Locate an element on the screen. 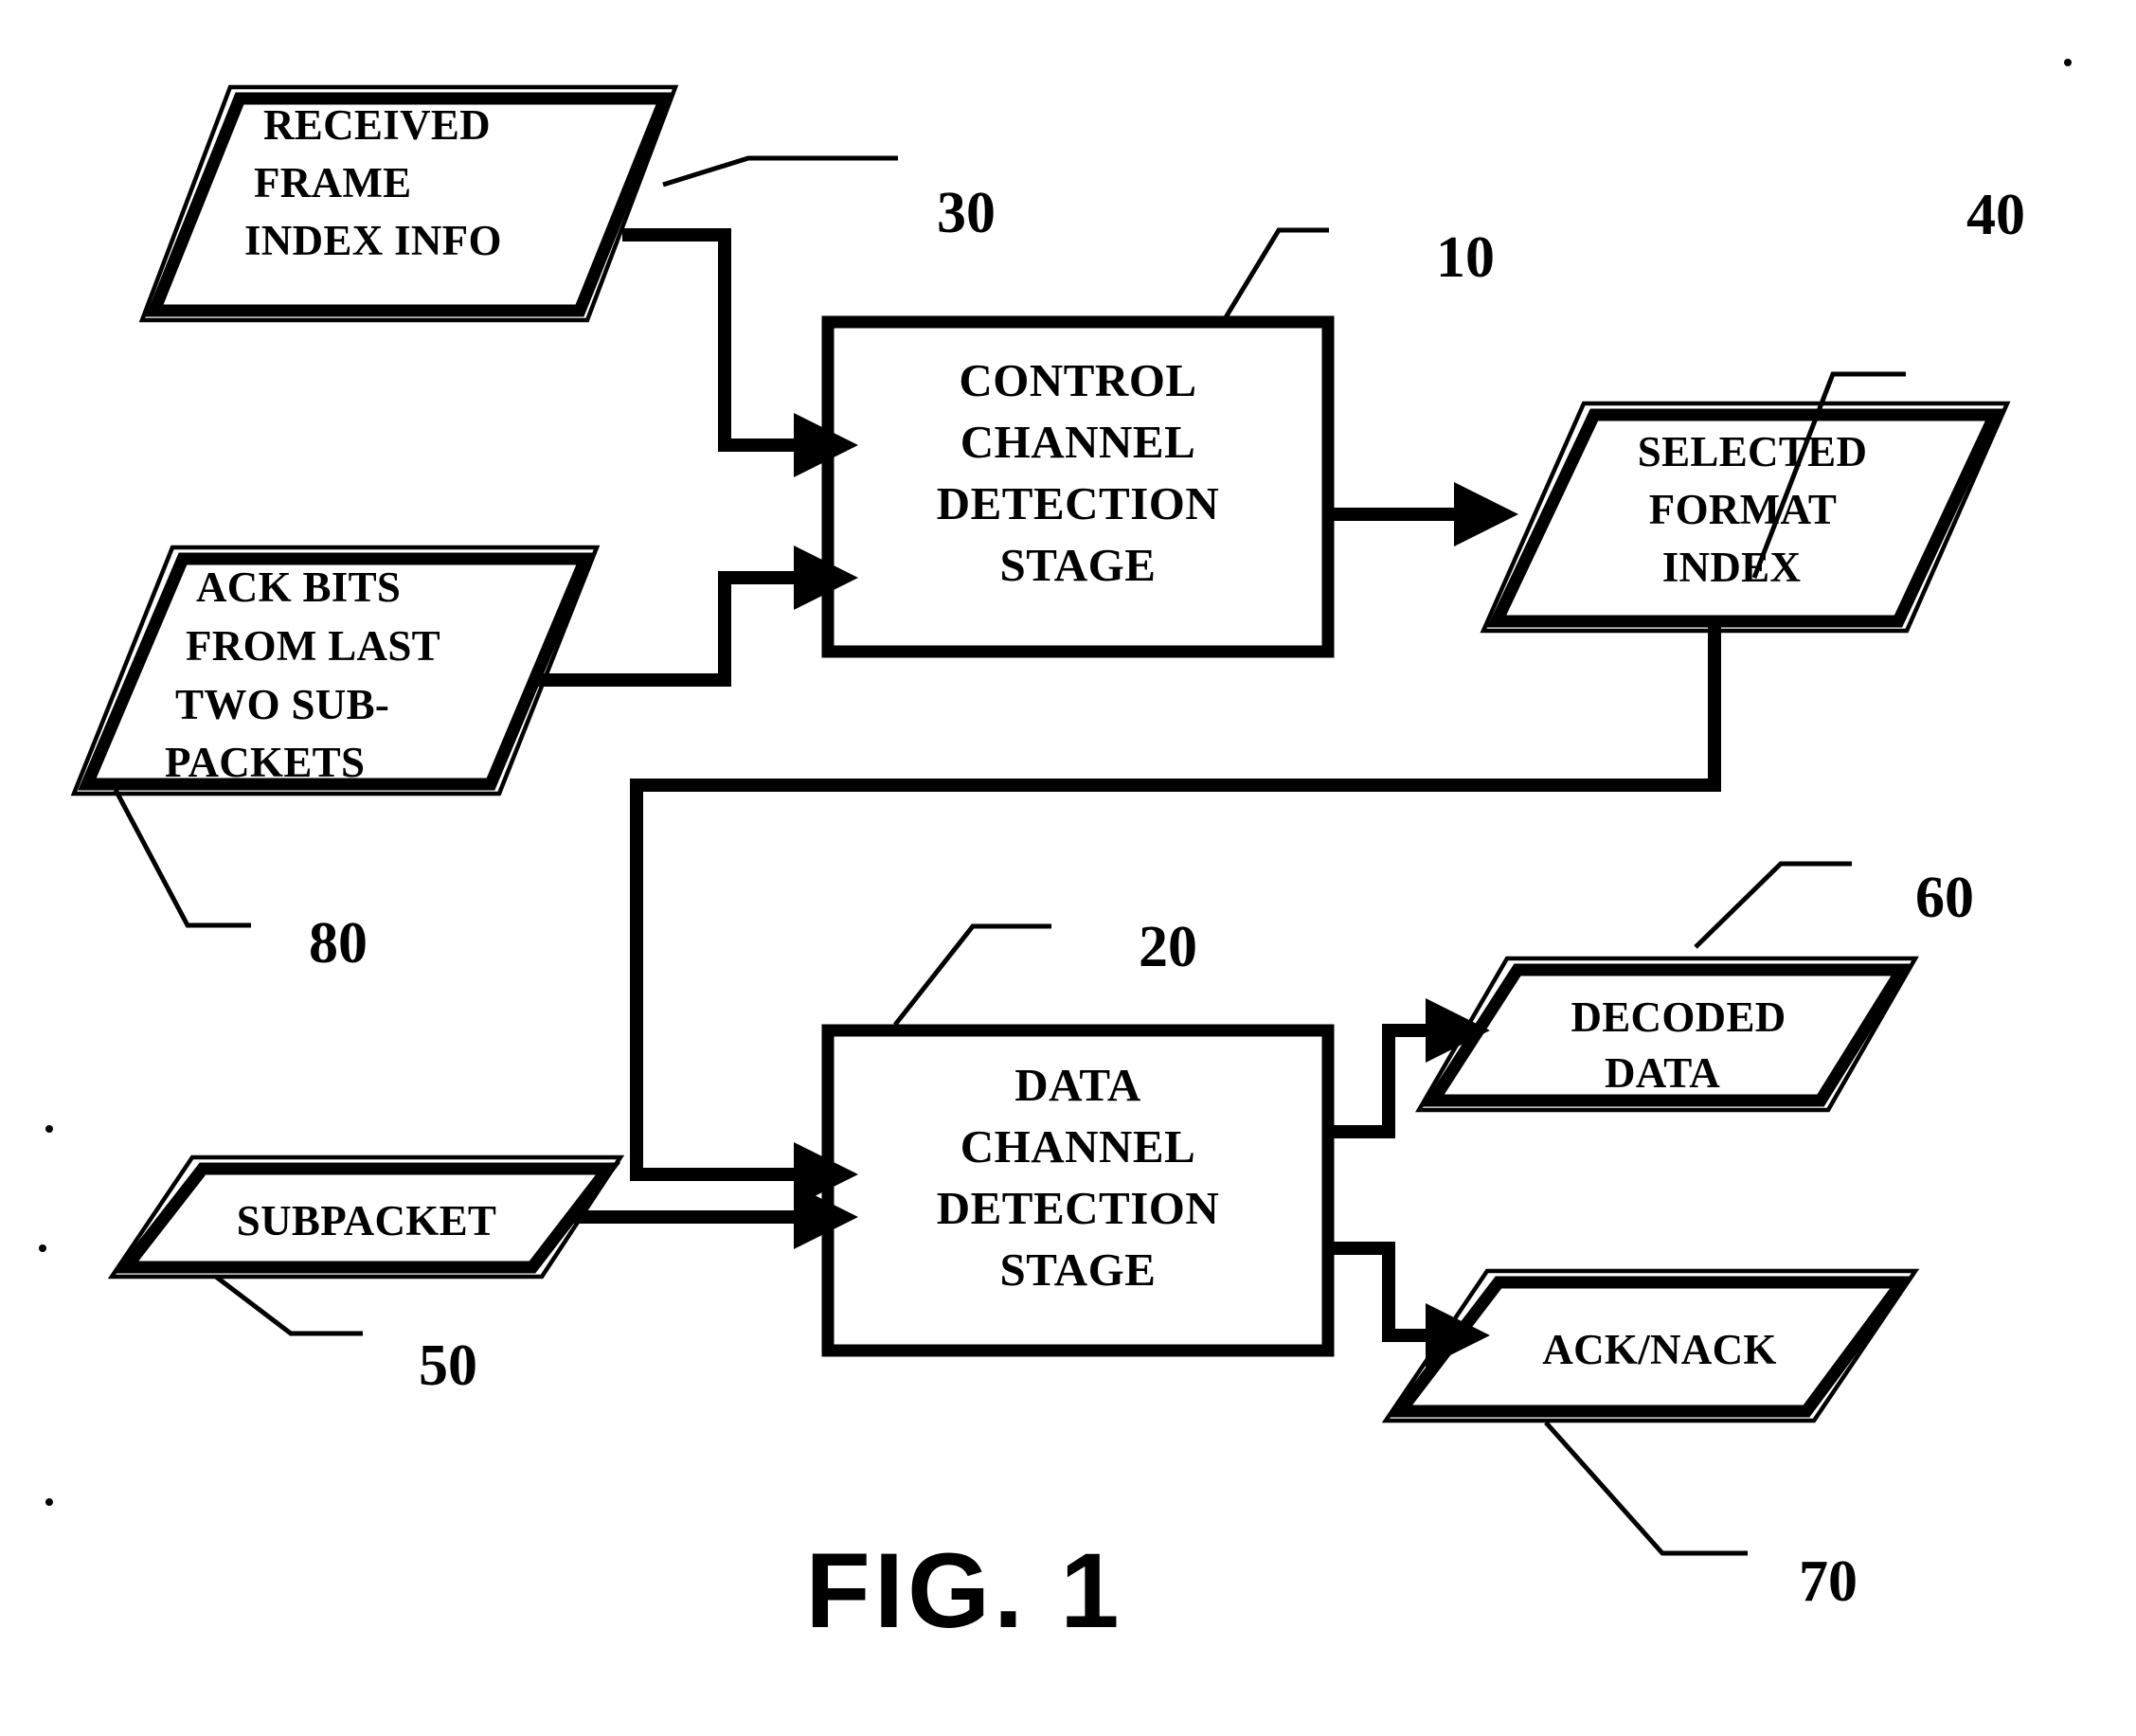  received-frame-line-2: FRAME is located at coordinates (332, 182).